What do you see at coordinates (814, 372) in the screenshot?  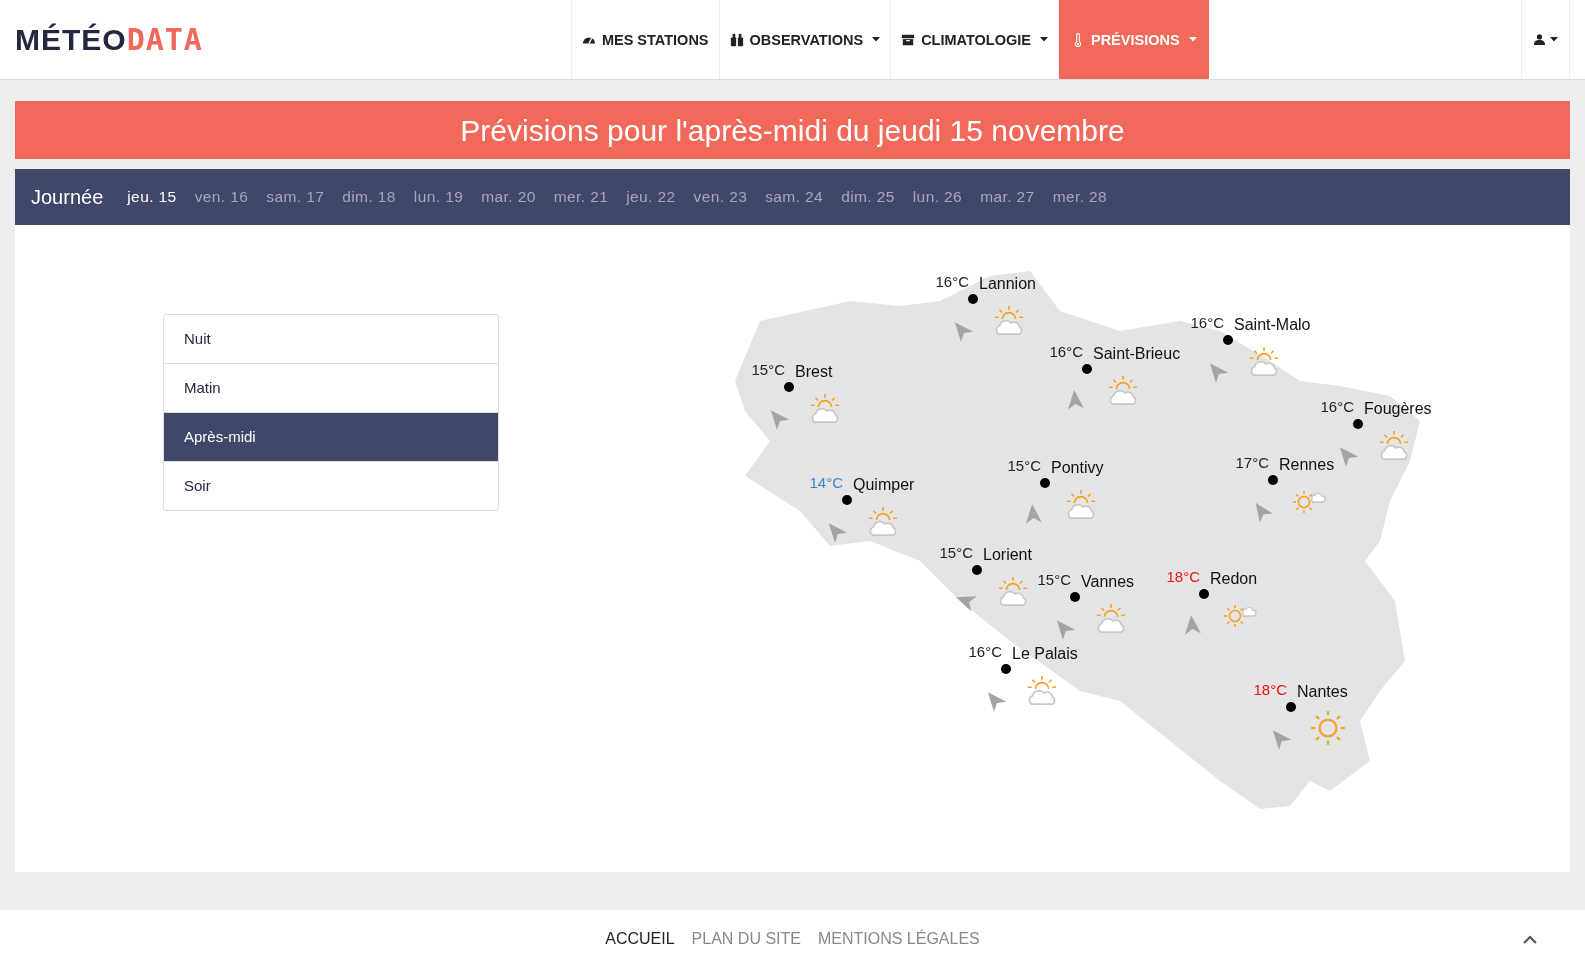 I see `city-name: Brest` at bounding box center [814, 372].